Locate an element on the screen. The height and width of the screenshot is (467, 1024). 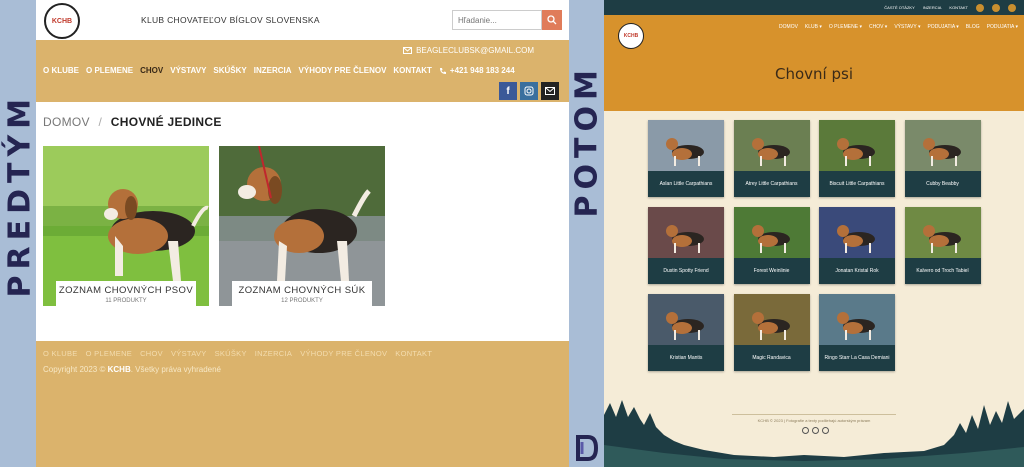
copyright-suffix: . Všetky práva vyhradené is located at coordinates (175, 369).